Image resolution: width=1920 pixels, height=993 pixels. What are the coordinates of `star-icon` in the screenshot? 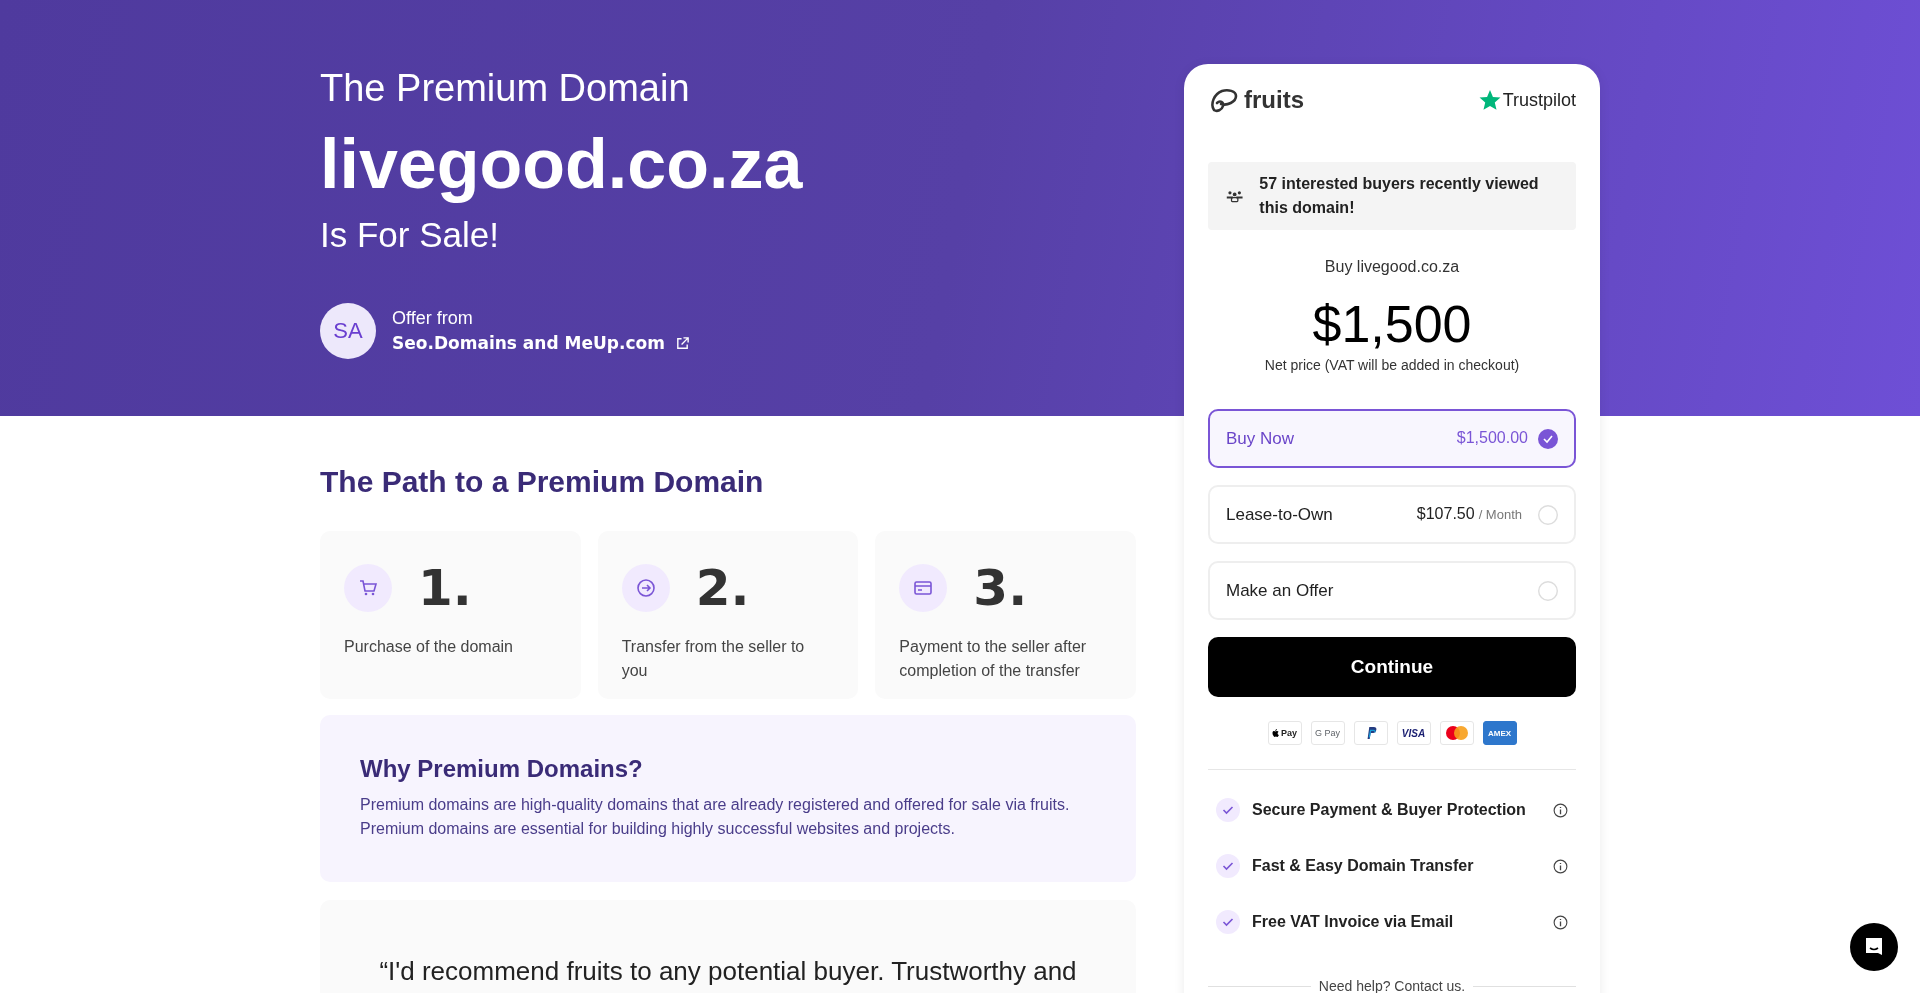 It's located at (1489, 100).